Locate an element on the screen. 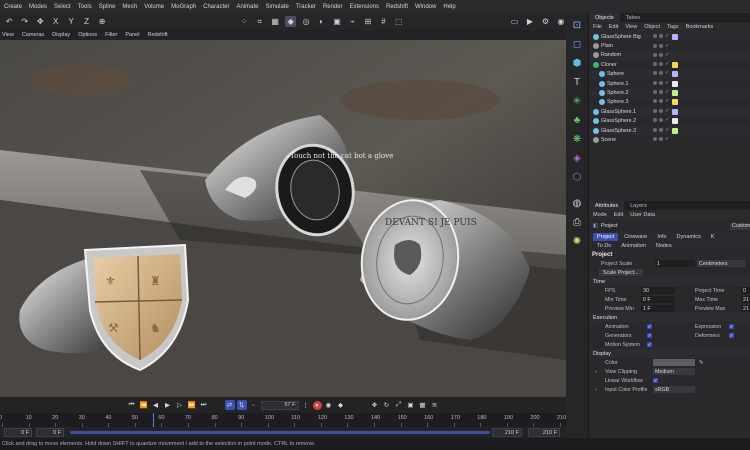 The height and width of the screenshot is (450, 750). object-row: Random ✓ is located at coordinates (669, 55).